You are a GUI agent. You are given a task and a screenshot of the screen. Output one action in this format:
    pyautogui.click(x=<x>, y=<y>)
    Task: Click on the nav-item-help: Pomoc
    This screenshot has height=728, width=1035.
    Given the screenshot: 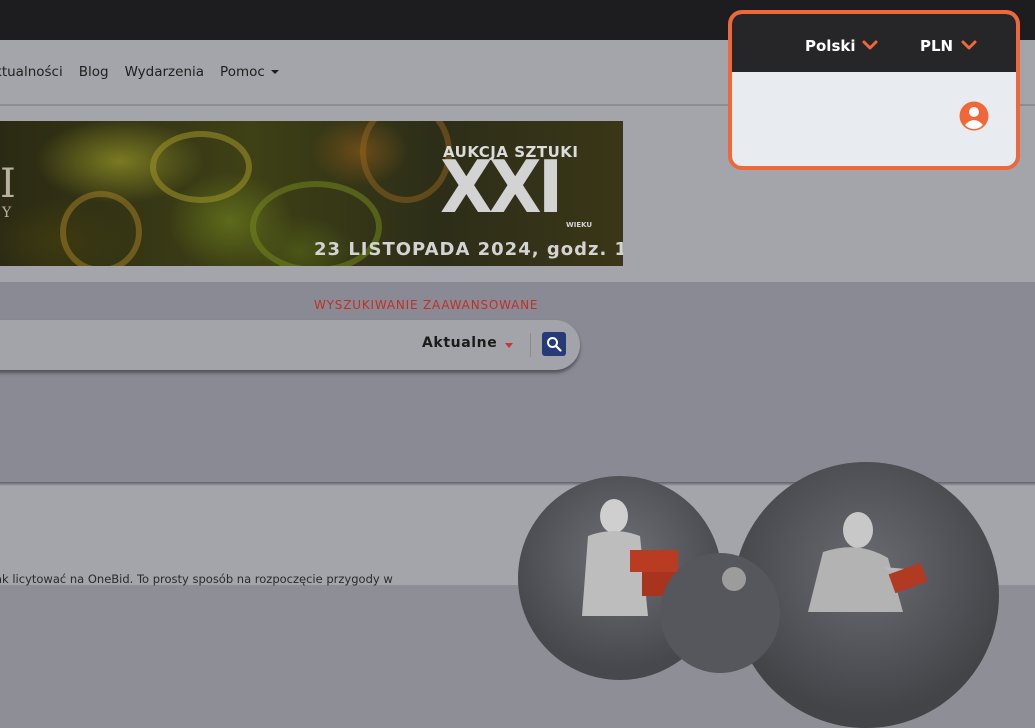 What is the action you would take?
    pyautogui.click(x=249, y=72)
    